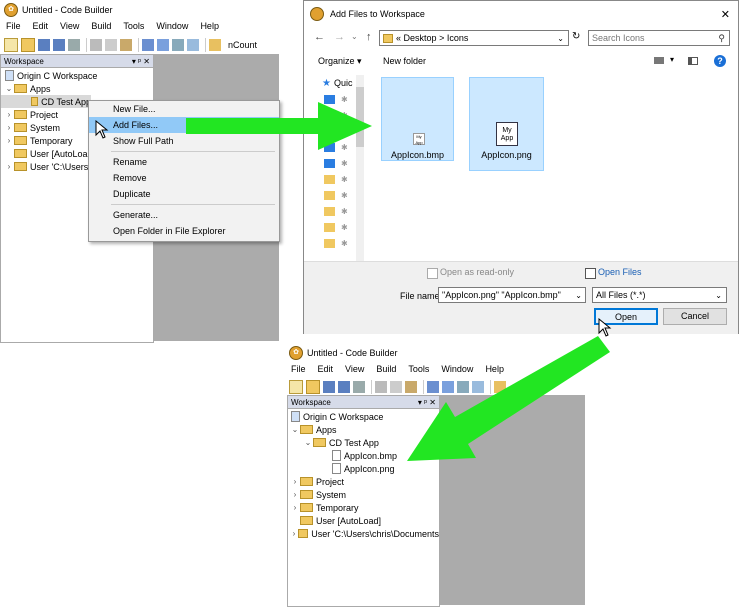 The width and height of the screenshot is (739, 607). I want to click on arrow-to-tree, so click(508, 398).